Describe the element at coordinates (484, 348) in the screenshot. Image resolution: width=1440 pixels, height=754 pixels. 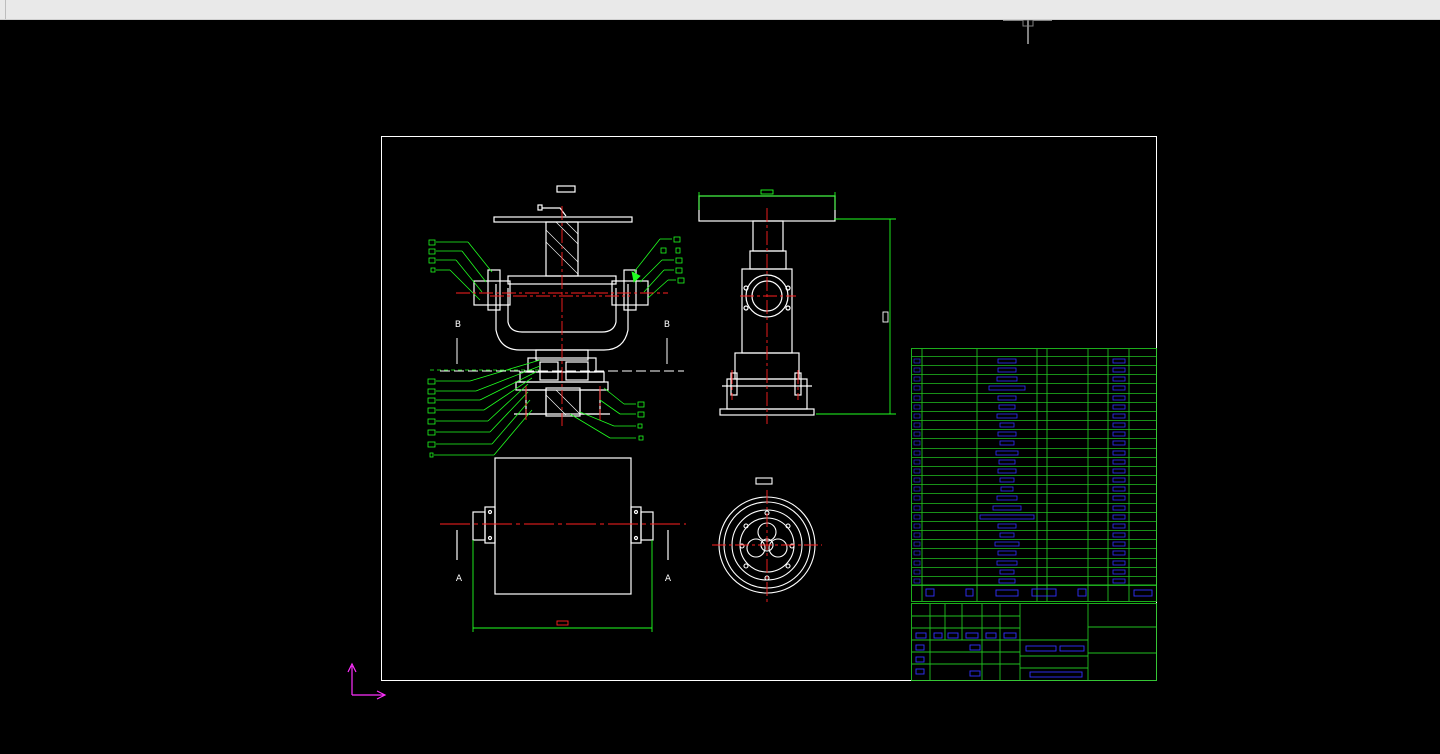
I see `front-view-leaders-left` at that location.